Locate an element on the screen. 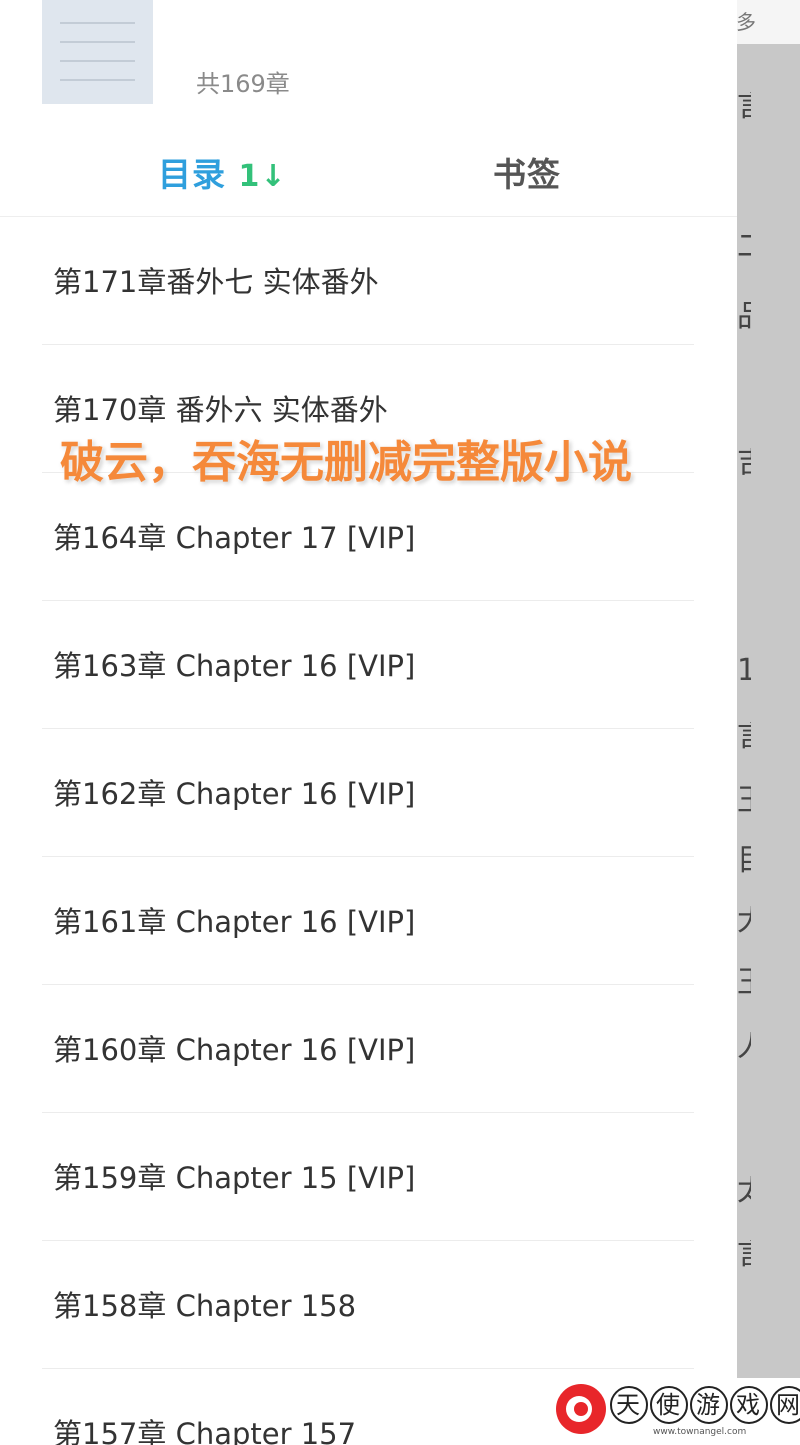 This screenshot has width=800, height=1445. chapter-title: 第162章 Chapter 16 [VIP] is located at coordinates (234, 794).